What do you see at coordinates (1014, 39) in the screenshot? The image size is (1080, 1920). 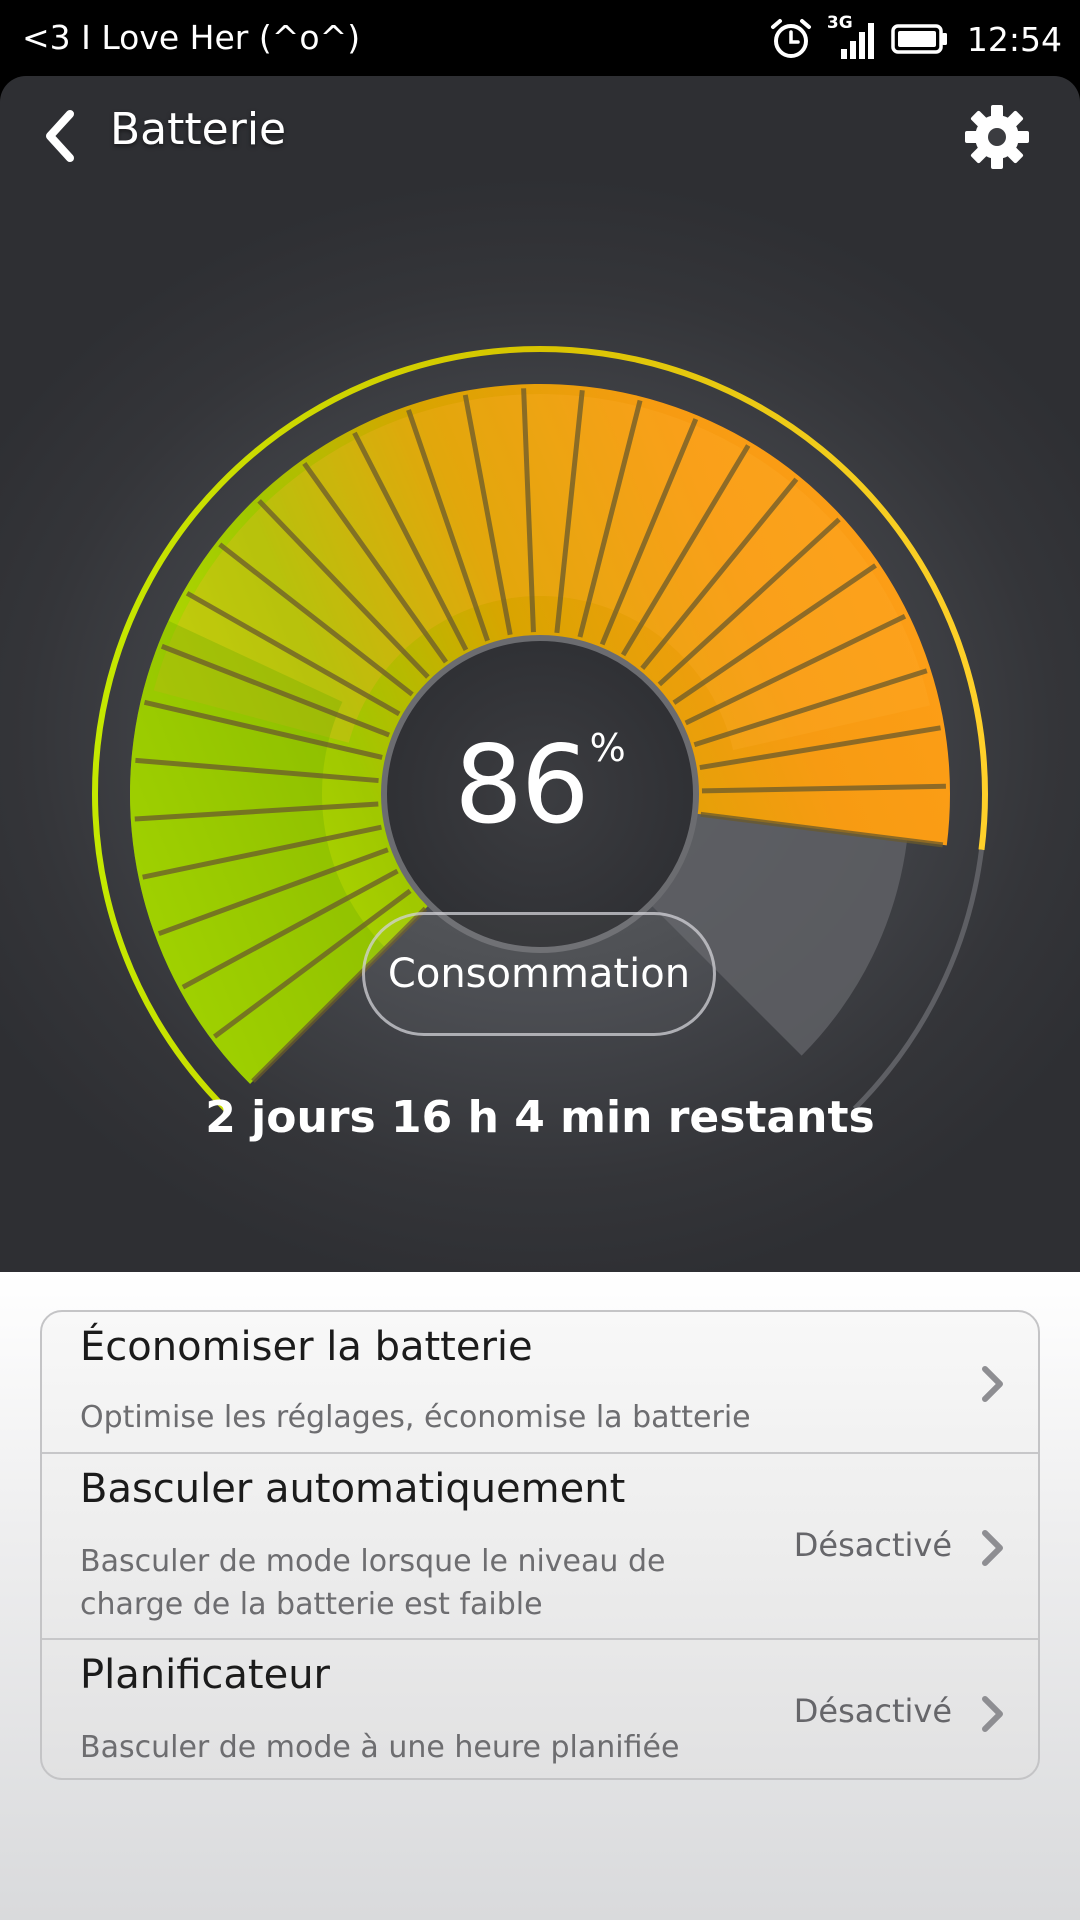 I see `clock: 12:54` at bounding box center [1014, 39].